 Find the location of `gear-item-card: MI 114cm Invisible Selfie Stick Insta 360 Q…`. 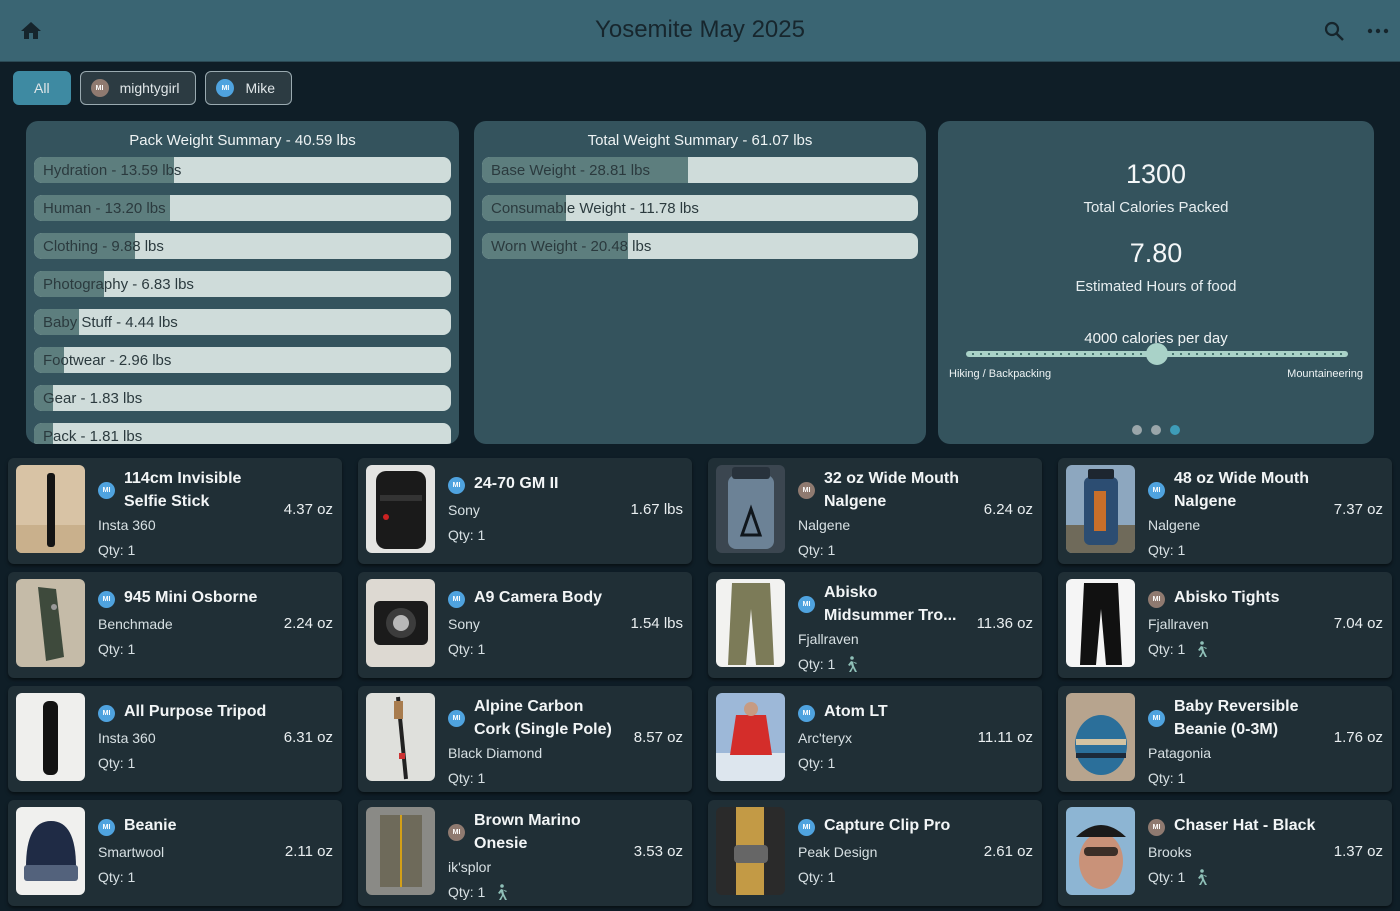

gear-item-card: MI 114cm Invisible Selfie Stick Insta 360 Q… is located at coordinates (175, 511).